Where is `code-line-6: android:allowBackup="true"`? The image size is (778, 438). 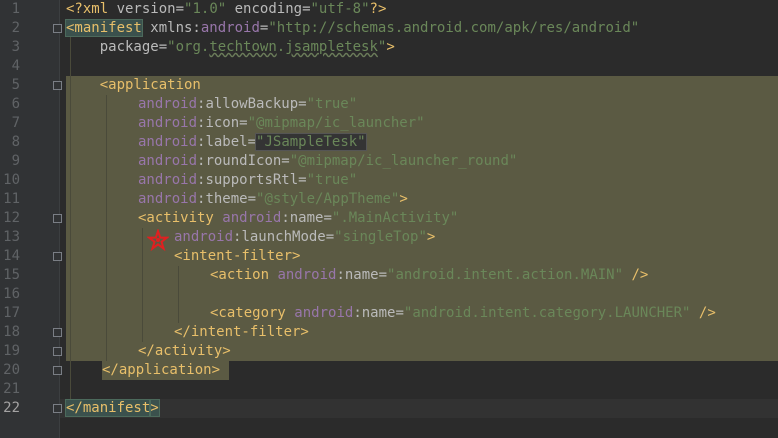 code-line-6: android:allowBackup="true" is located at coordinates (247, 104).